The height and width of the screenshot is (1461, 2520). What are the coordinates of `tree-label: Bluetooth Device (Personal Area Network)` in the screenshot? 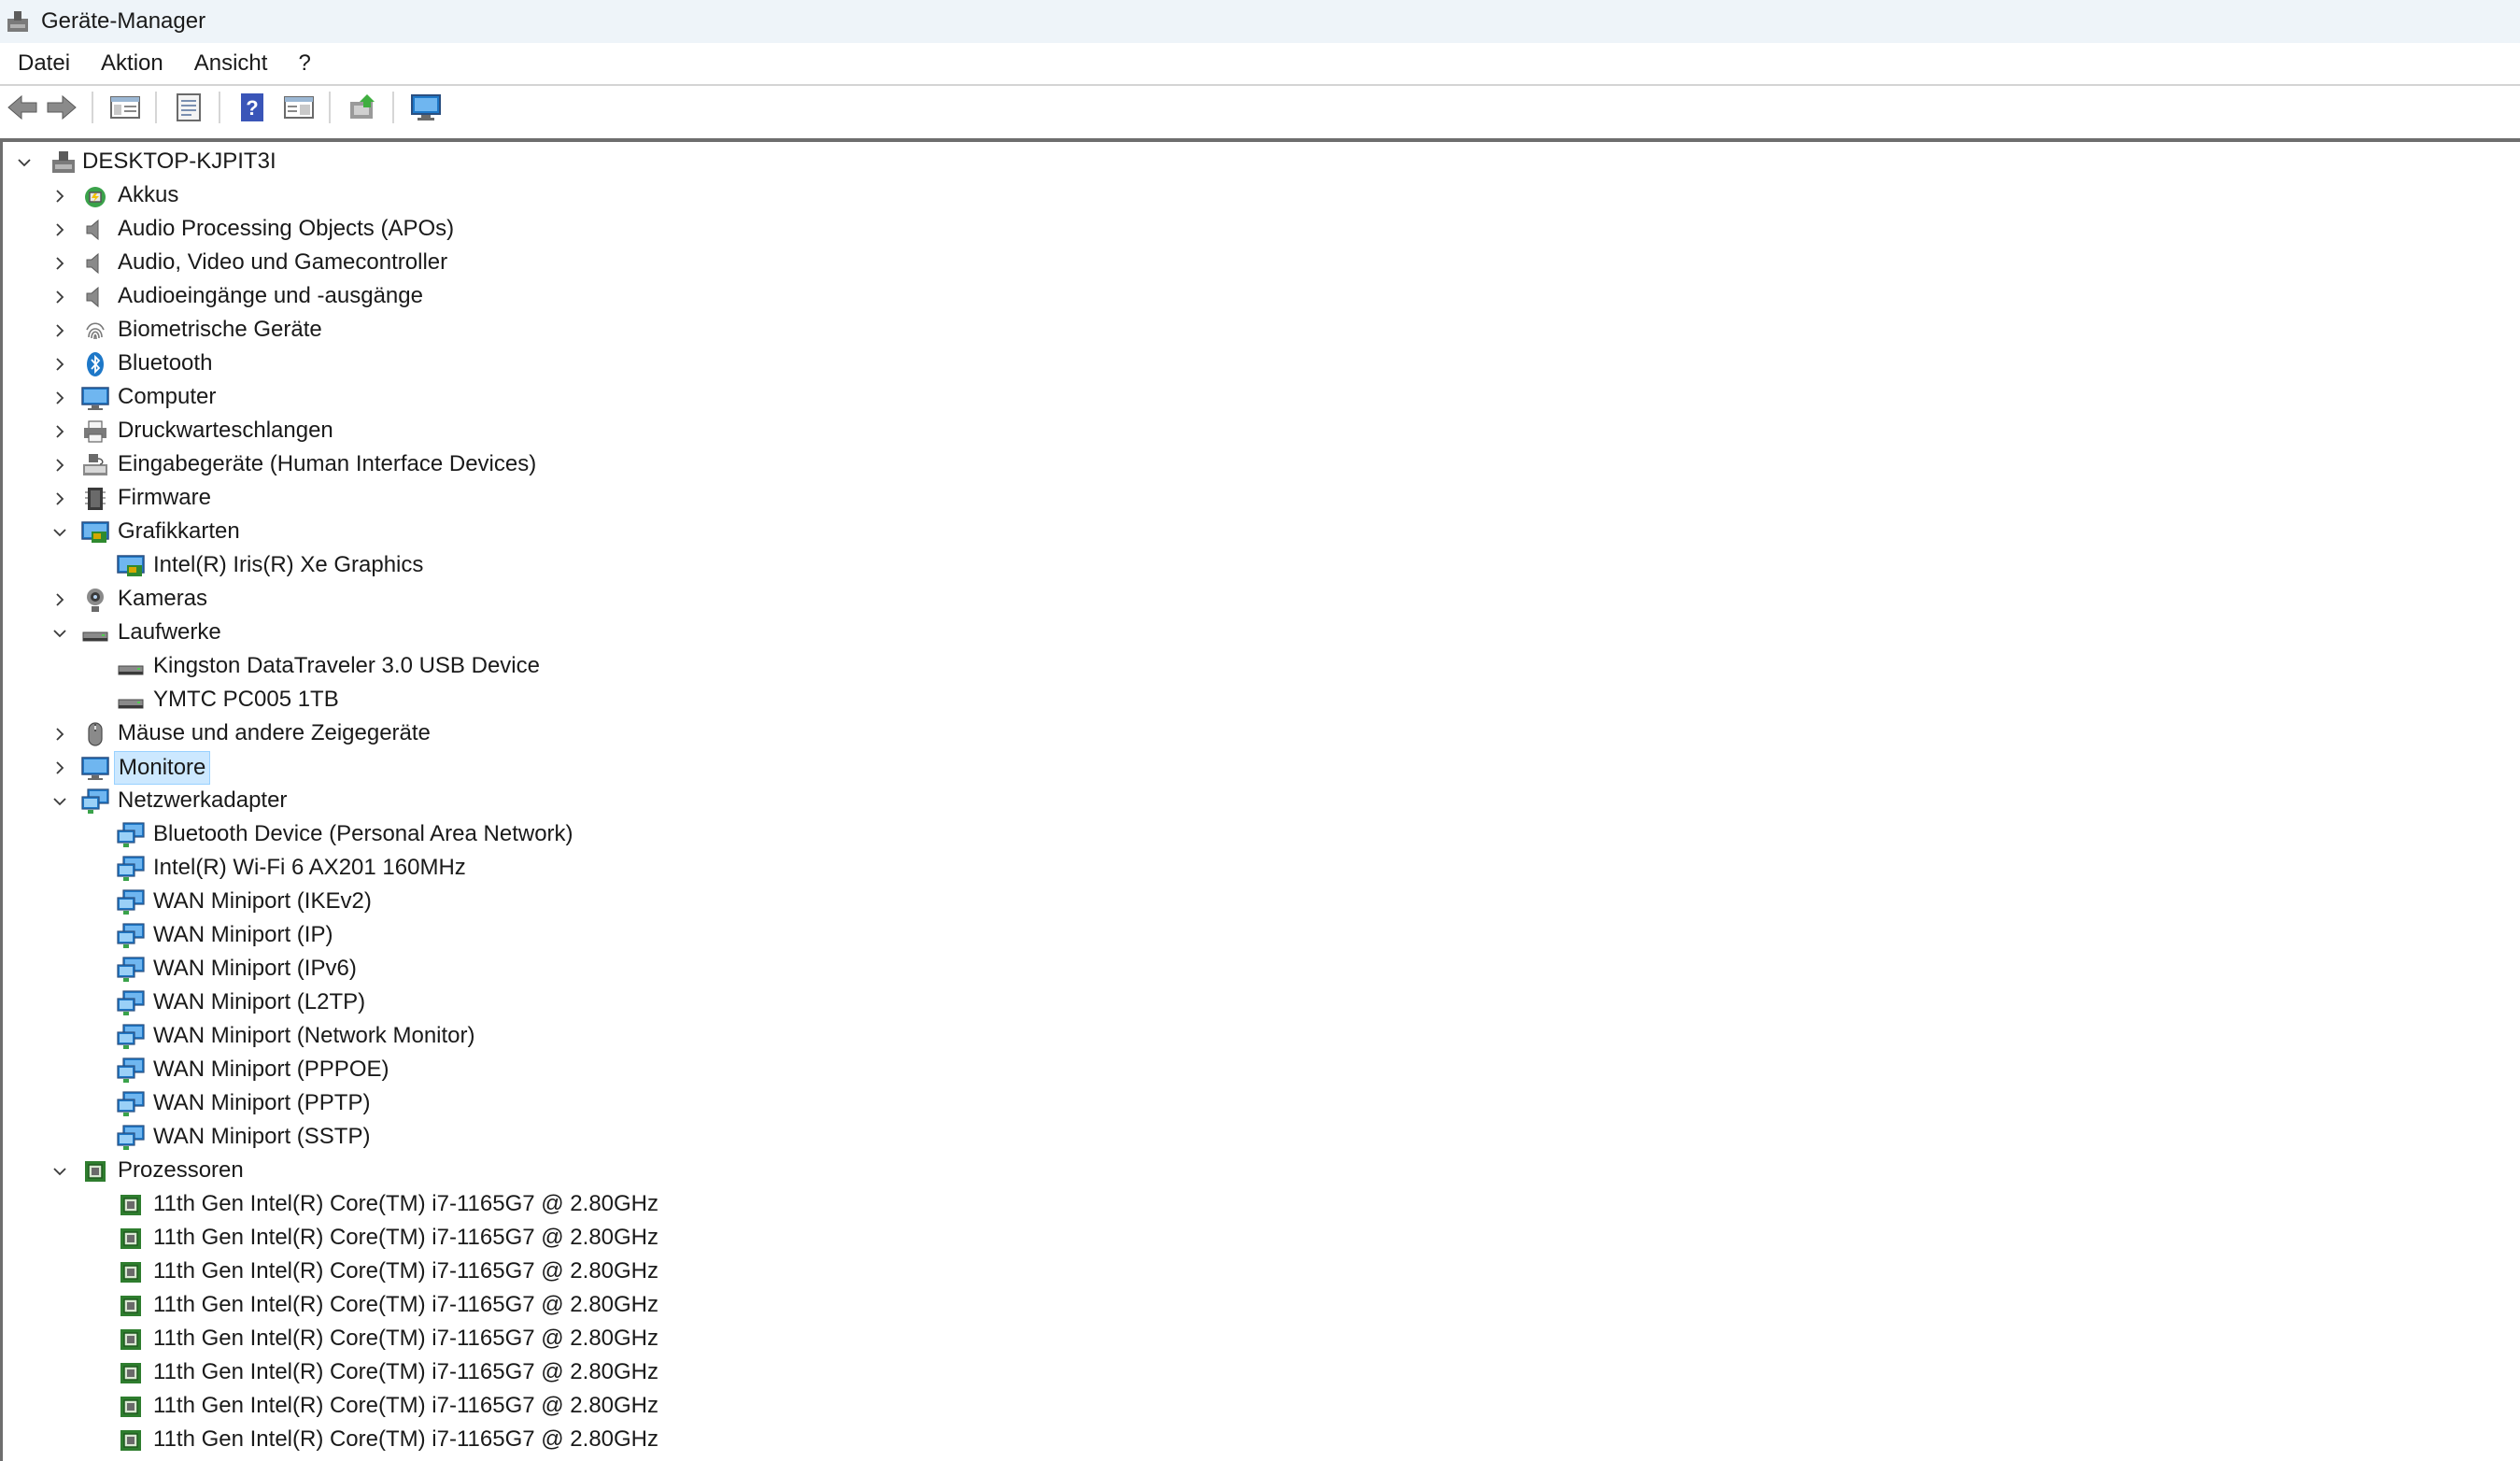 It's located at (363, 834).